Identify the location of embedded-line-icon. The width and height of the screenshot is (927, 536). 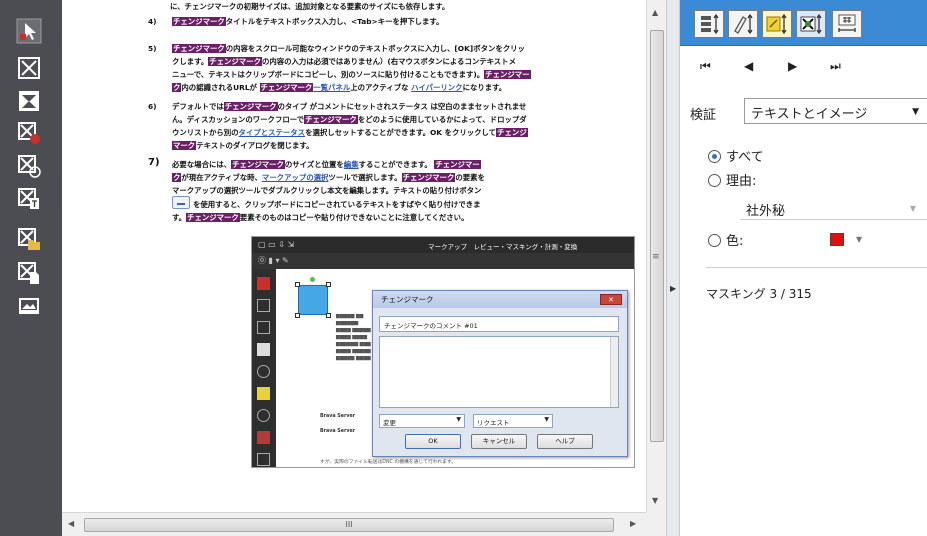
(263, 327).